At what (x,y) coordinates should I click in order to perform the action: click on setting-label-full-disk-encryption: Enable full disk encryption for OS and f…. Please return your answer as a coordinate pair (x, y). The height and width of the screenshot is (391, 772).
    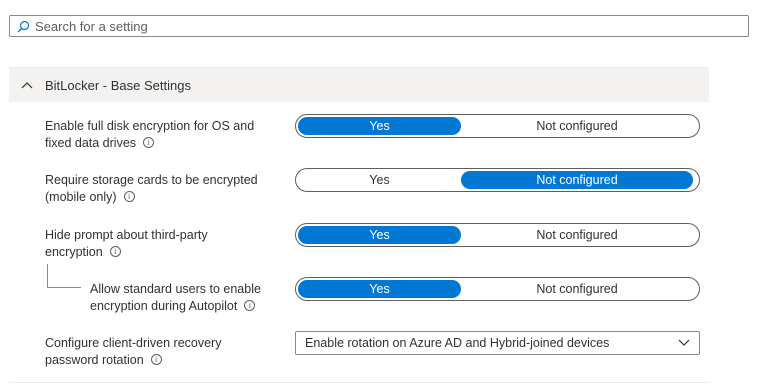
    Looking at the image, I should click on (149, 135).